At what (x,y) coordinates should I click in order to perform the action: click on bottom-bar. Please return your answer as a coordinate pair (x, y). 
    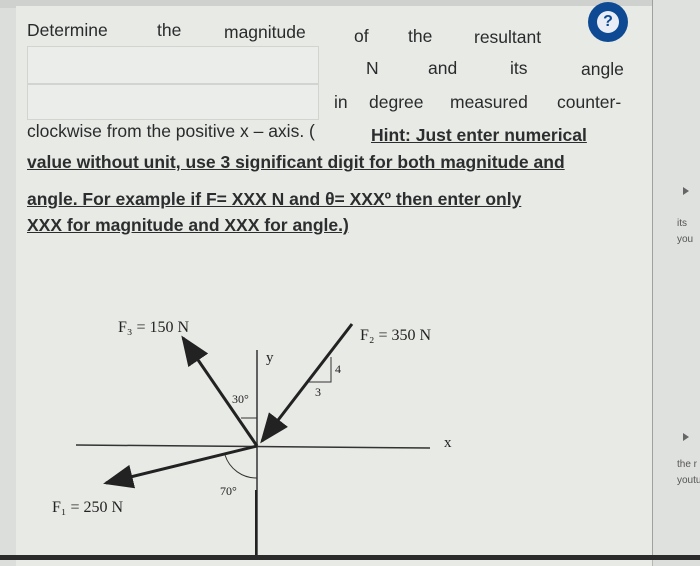
    Looking at the image, I should click on (350, 557).